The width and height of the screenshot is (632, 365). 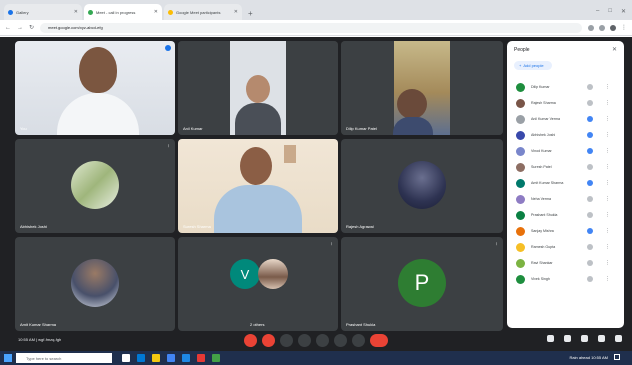 I want to click on participant-name: Amit Kumar Sharma, so click(x=38, y=324).